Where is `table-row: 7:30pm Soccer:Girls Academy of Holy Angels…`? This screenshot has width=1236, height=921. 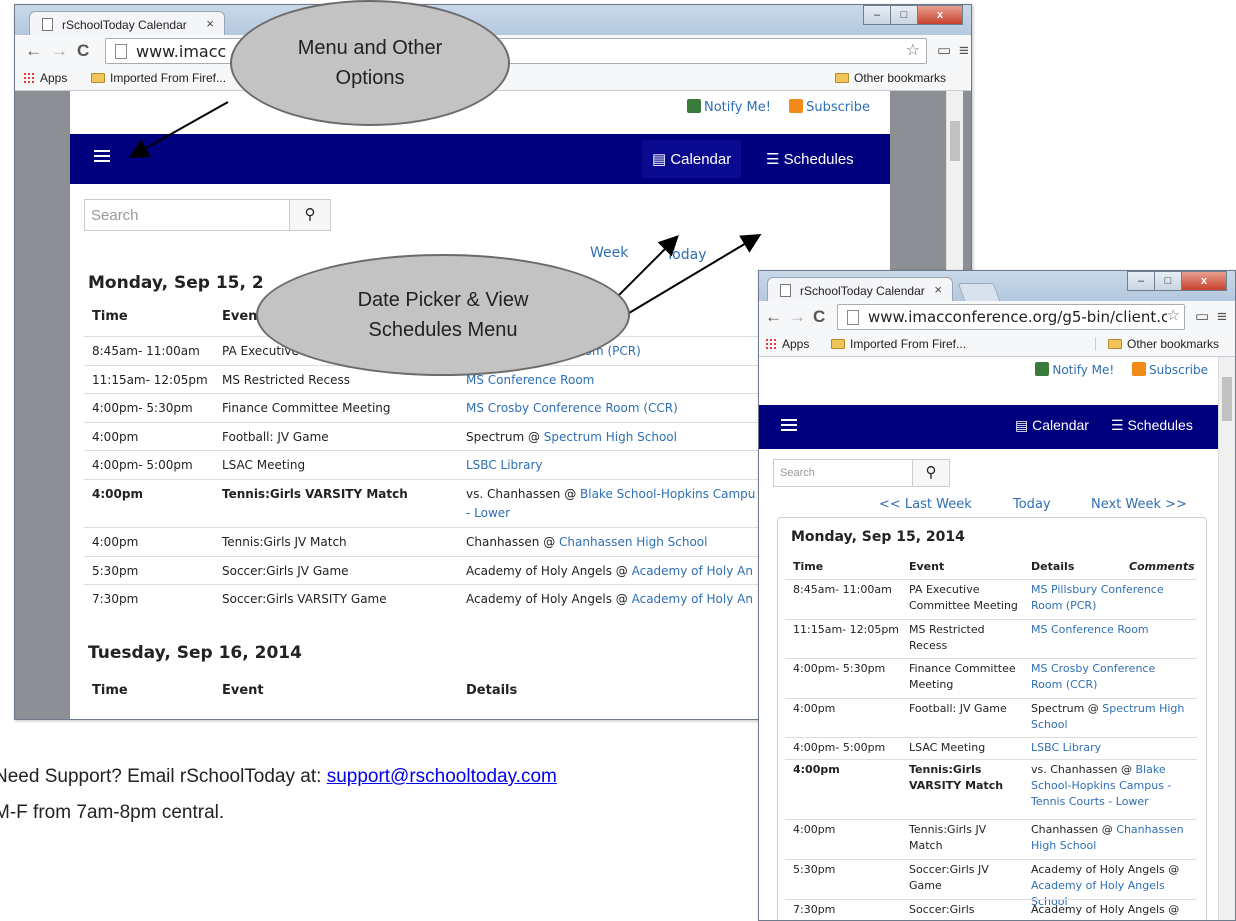
table-row: 7:30pm Soccer:Girls Academy of Holy Angels… is located at coordinates (991, 909).